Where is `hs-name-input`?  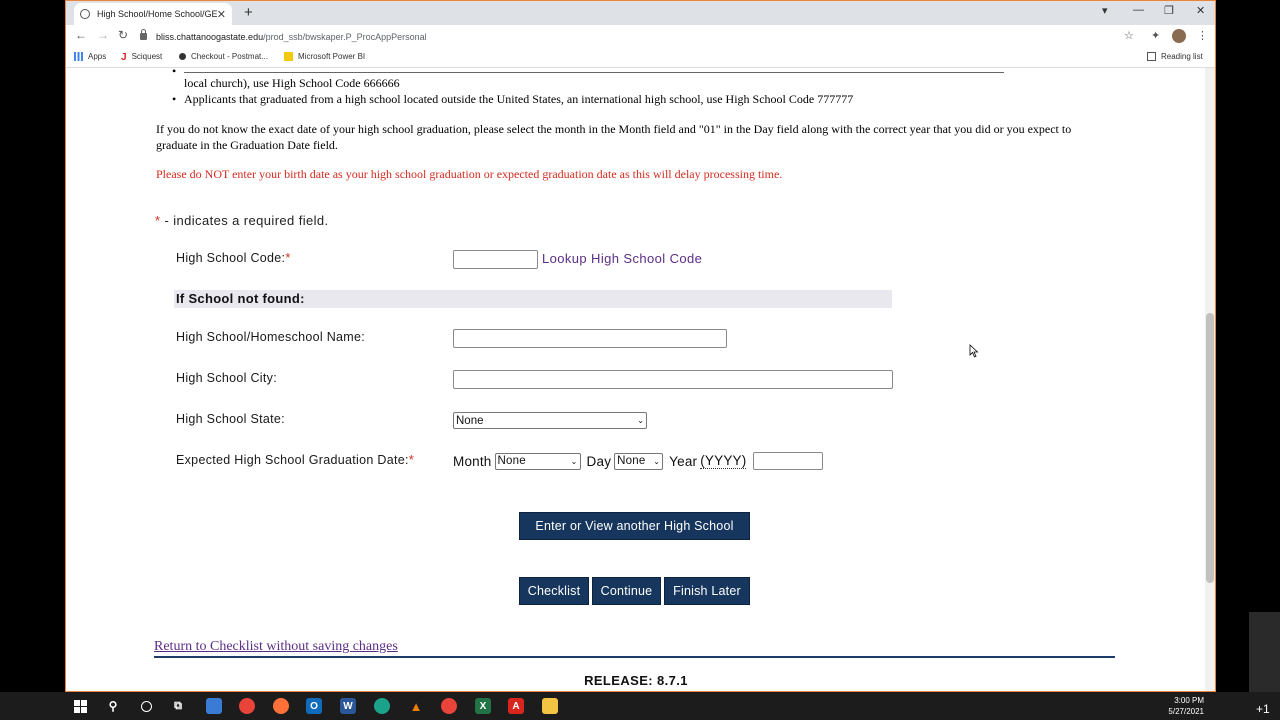 hs-name-input is located at coordinates (590, 338).